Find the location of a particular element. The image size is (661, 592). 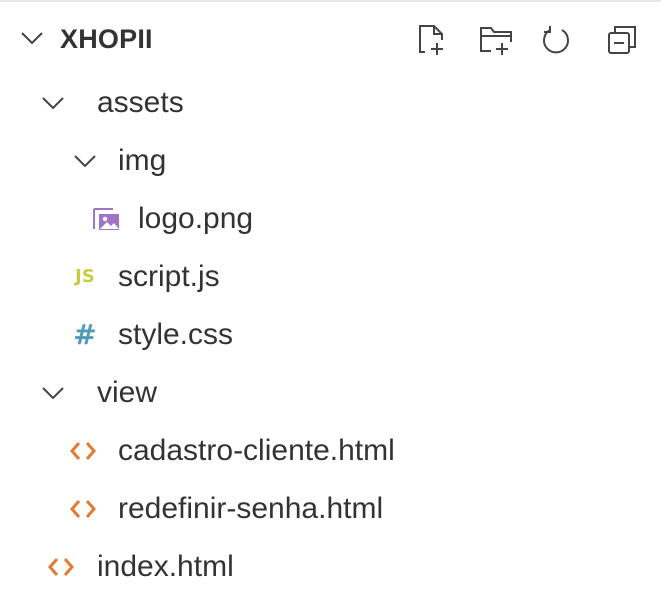

new-folder-icon is located at coordinates (496, 40).